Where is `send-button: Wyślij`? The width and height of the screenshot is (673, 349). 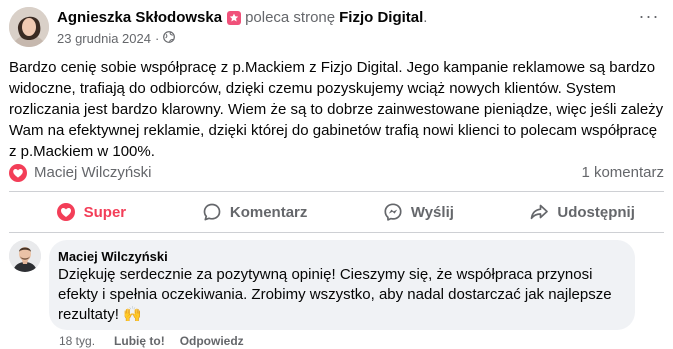 send-button: Wyślij is located at coordinates (419, 212).